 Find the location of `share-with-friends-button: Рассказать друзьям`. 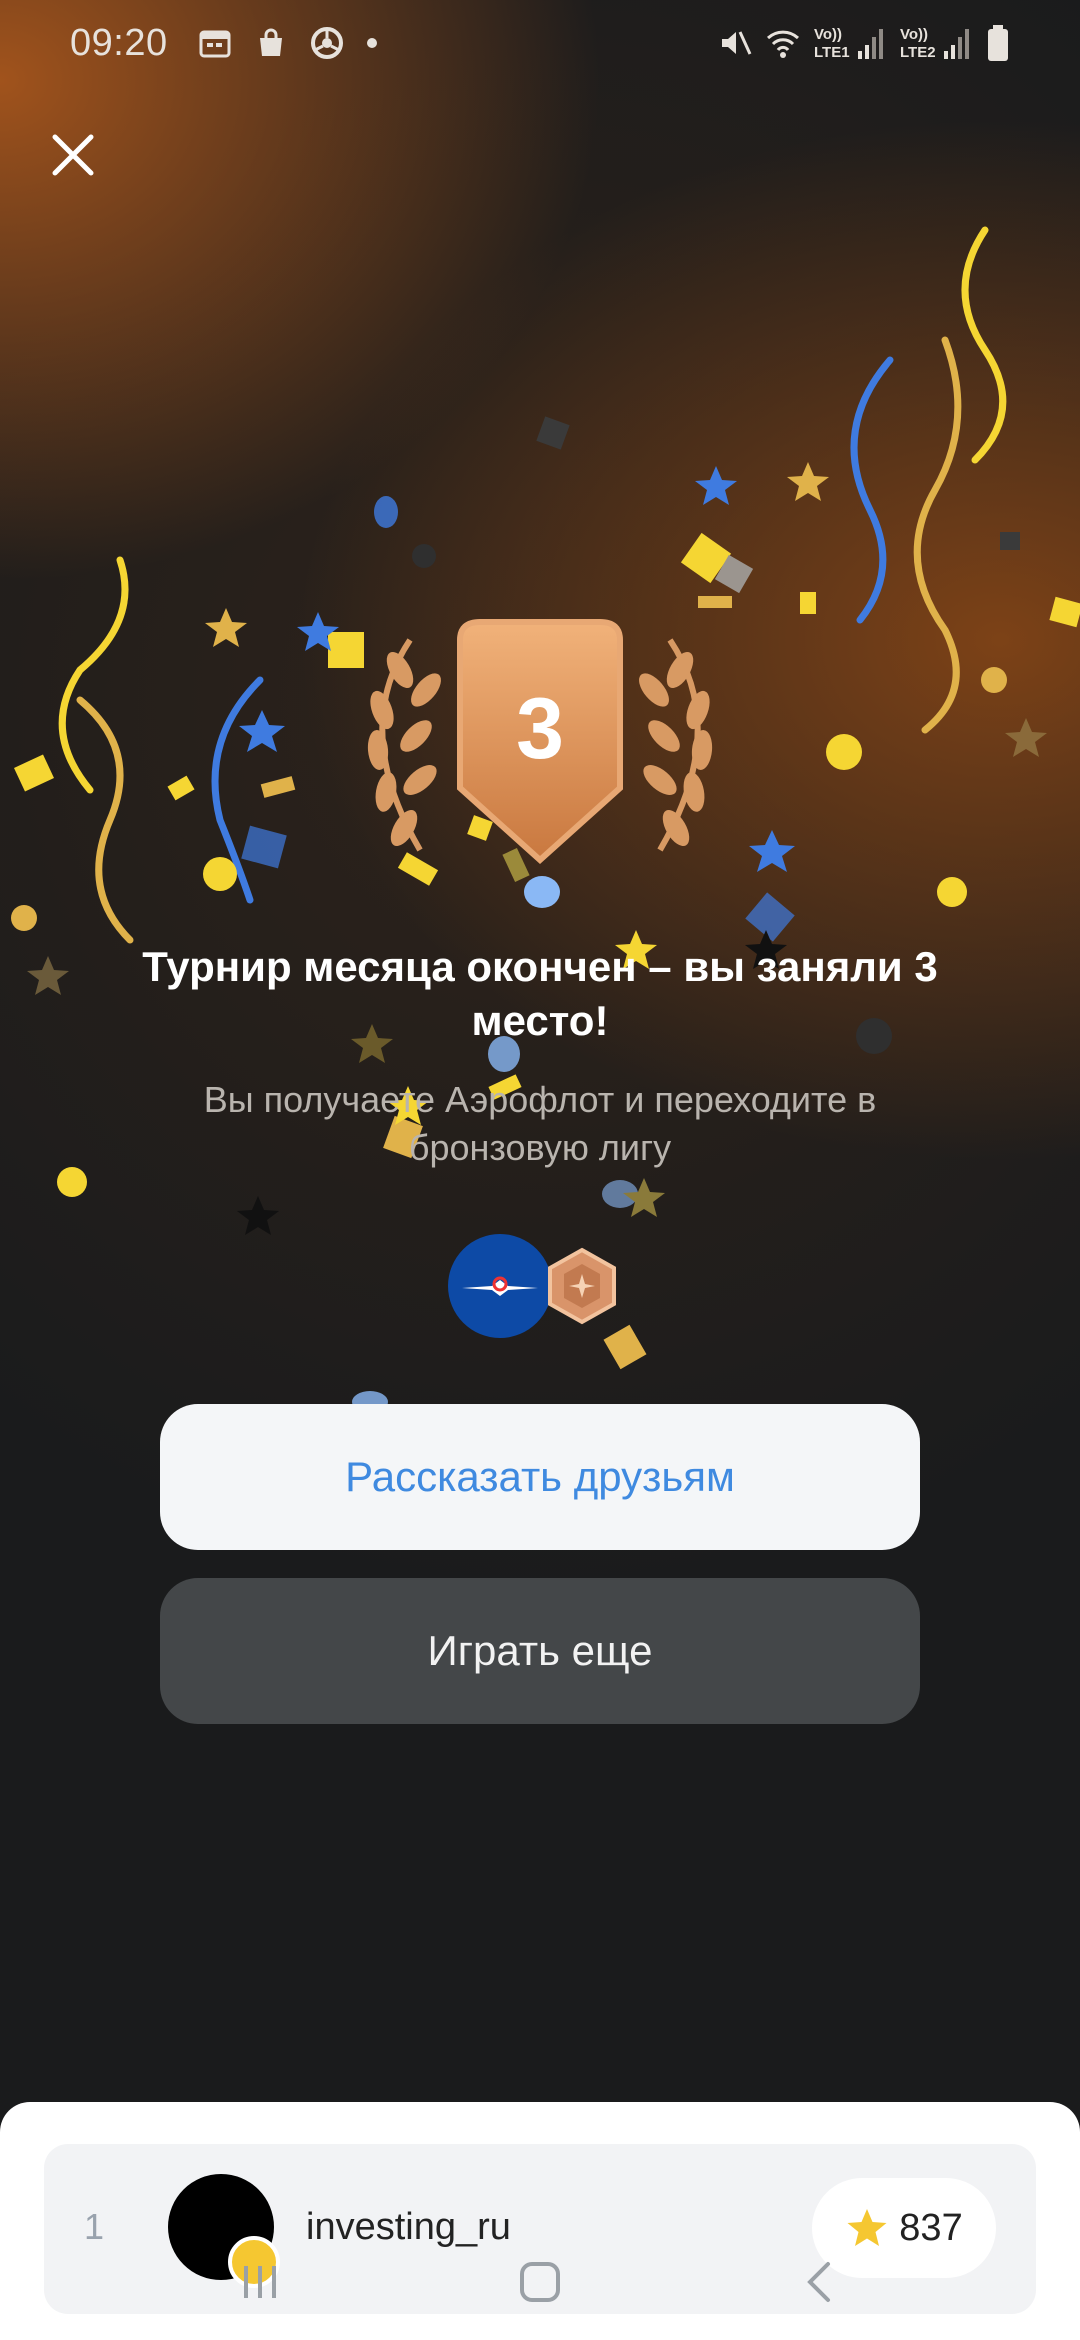

share-with-friends-button: Рассказать друзьям is located at coordinates (540, 1477).